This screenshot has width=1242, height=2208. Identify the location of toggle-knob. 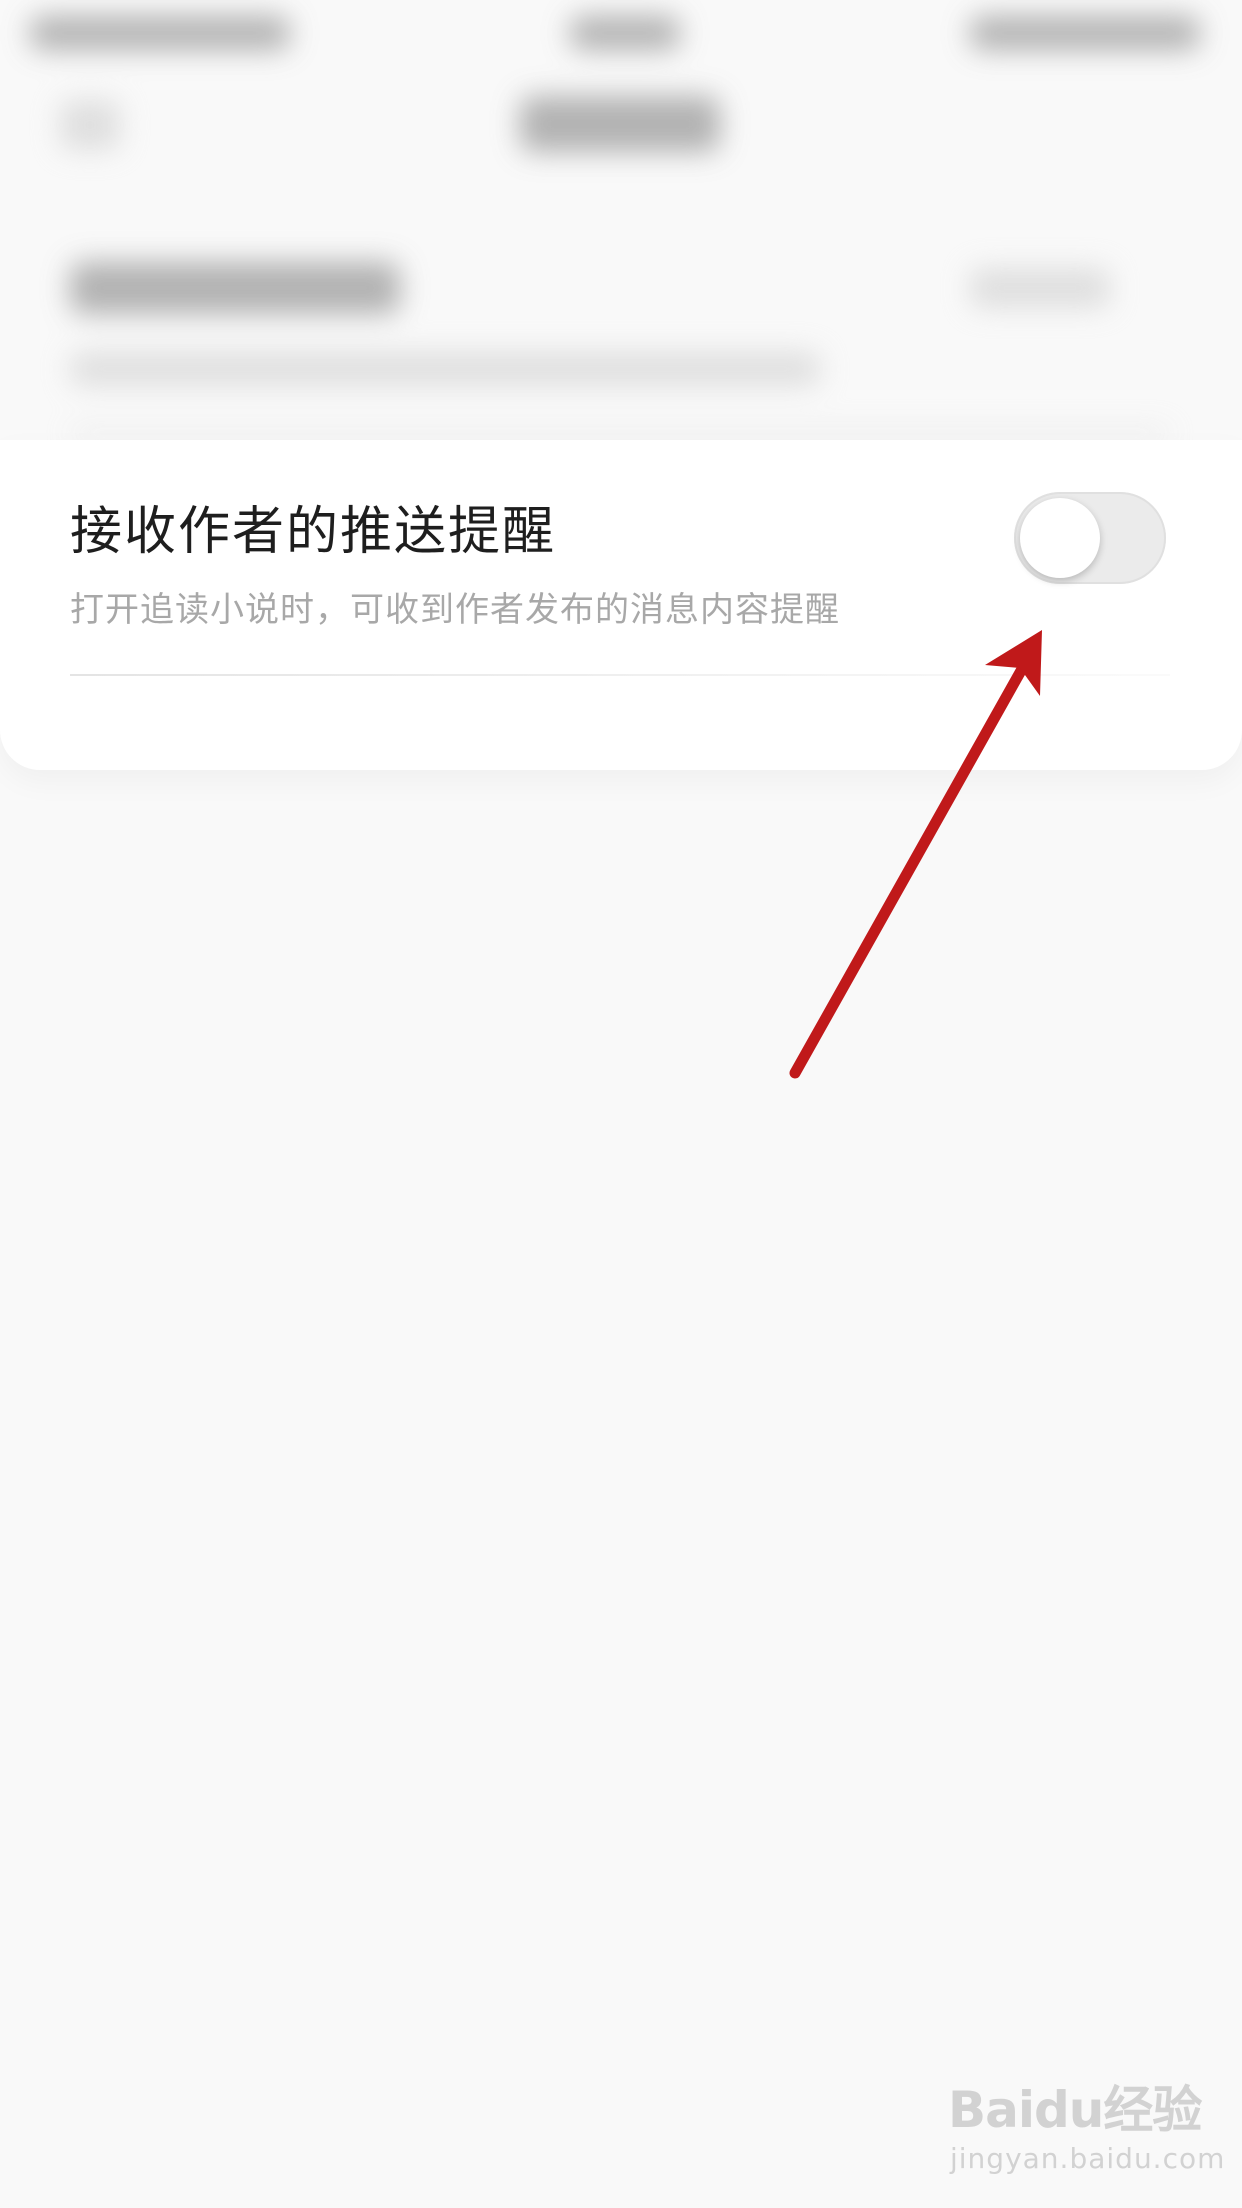
(1060, 538).